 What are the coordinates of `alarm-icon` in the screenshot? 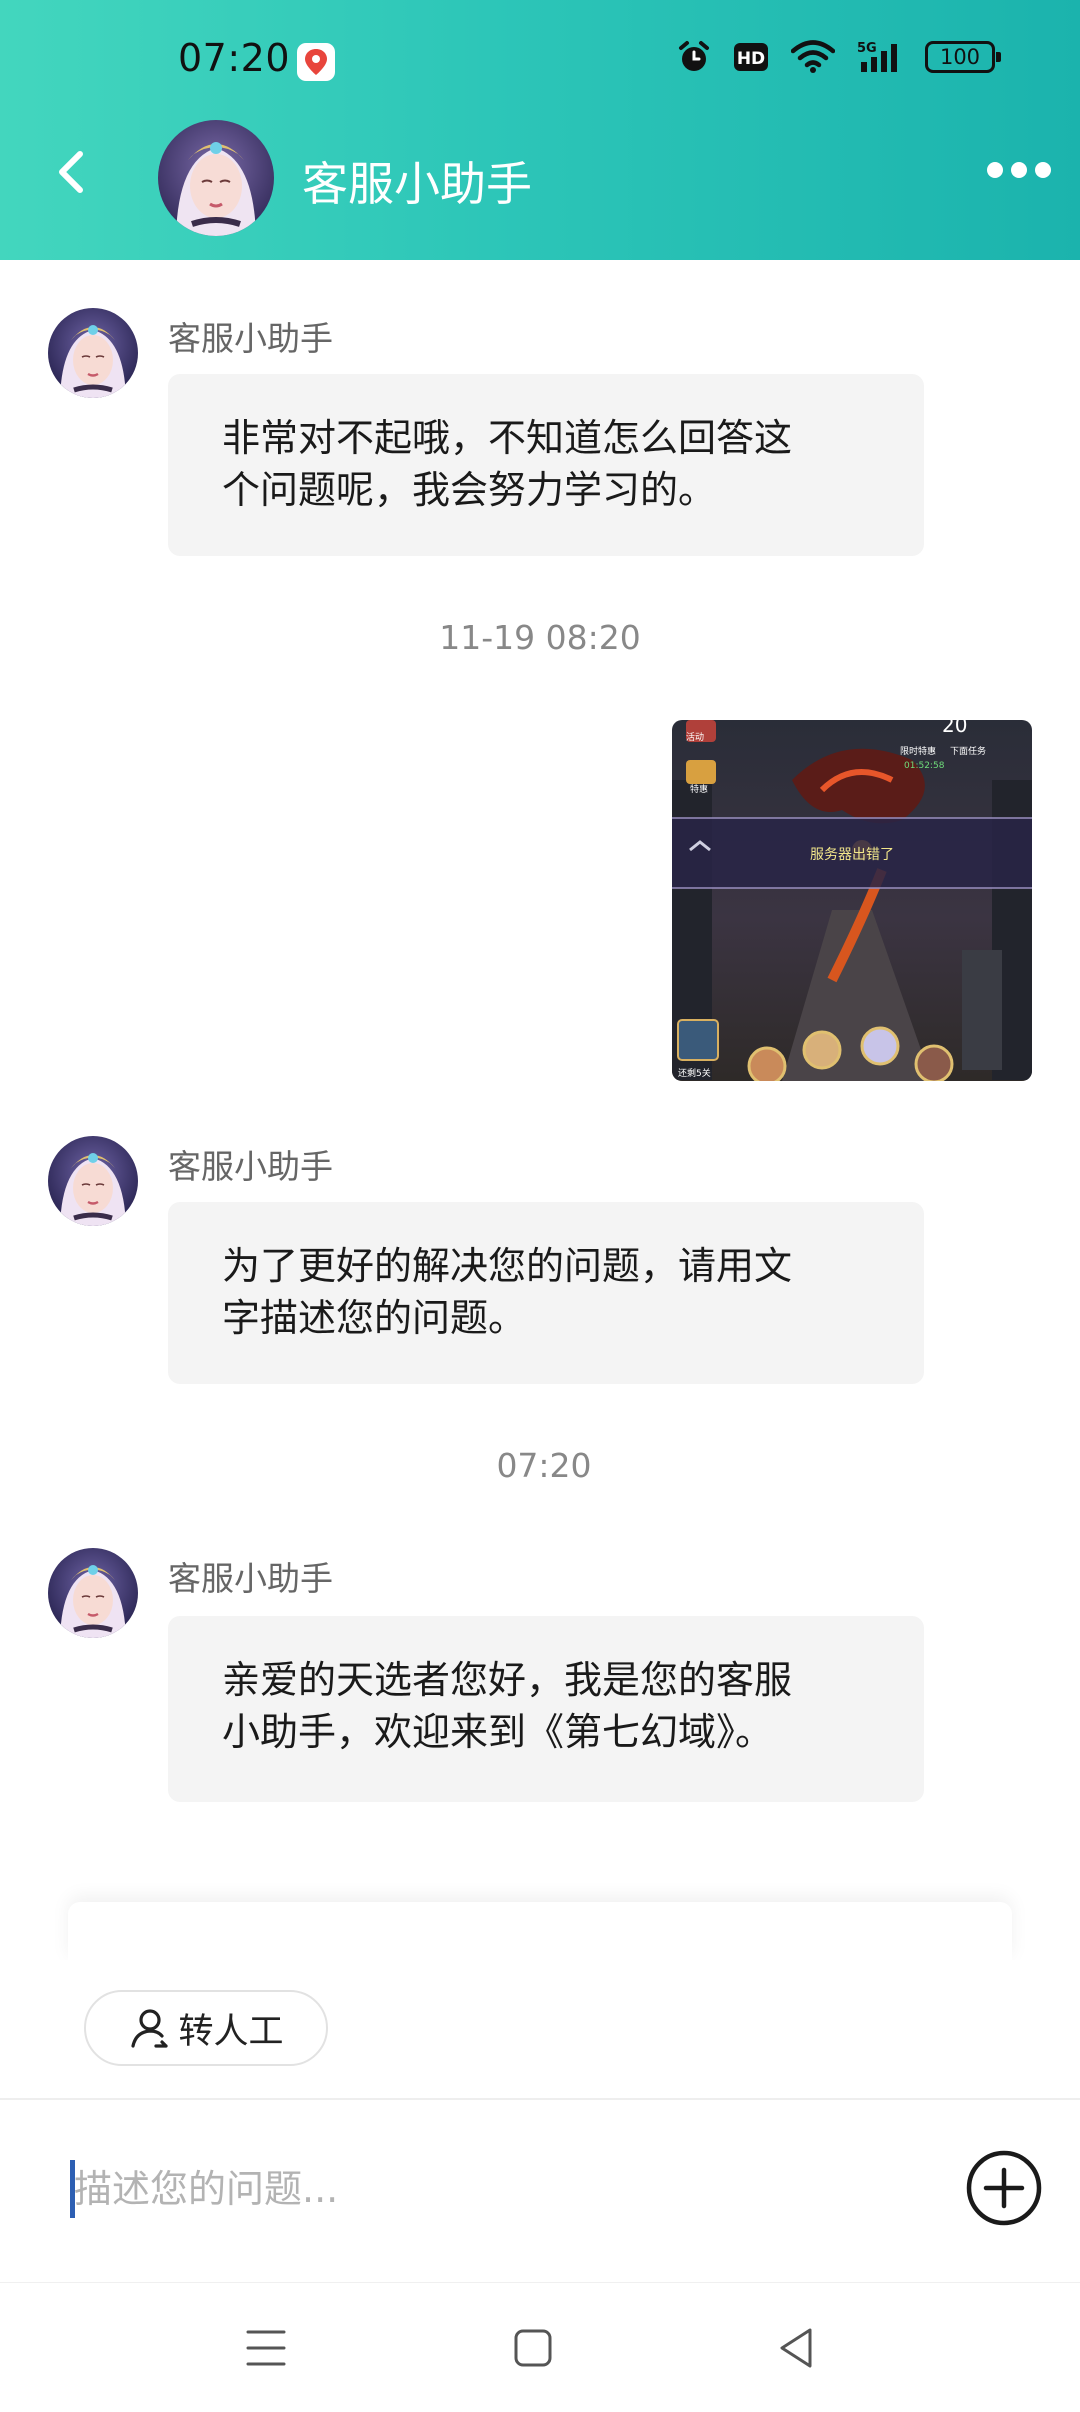 It's located at (694, 56).